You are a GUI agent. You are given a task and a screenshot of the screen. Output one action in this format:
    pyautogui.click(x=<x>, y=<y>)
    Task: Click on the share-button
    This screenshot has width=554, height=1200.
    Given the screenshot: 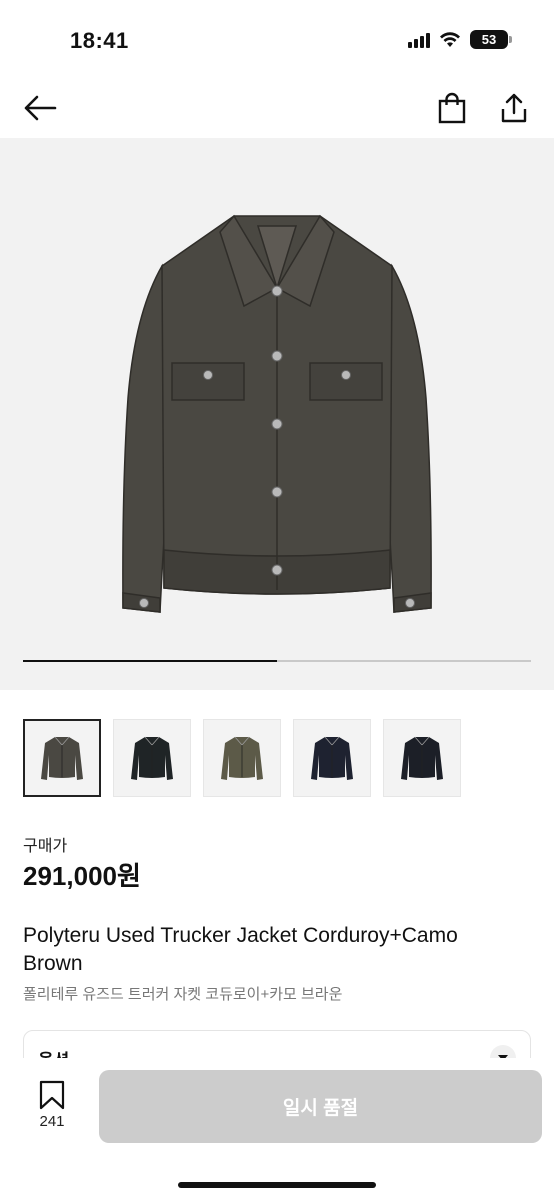 What is the action you would take?
    pyautogui.click(x=514, y=108)
    